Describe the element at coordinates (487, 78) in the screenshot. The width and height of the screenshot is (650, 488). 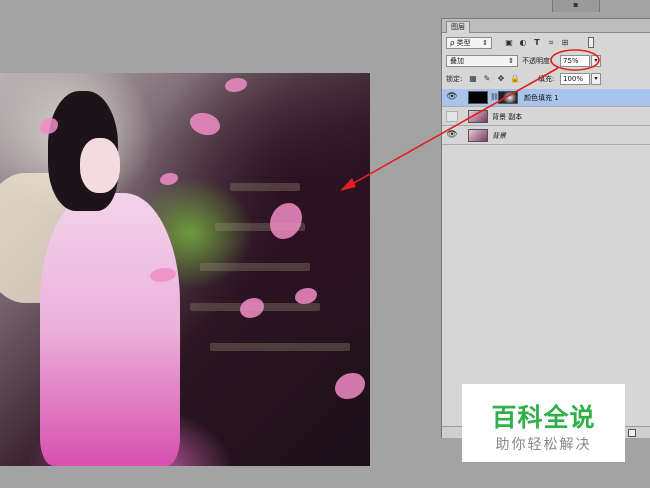
I see `lock-pixels-icon: ✎` at that location.